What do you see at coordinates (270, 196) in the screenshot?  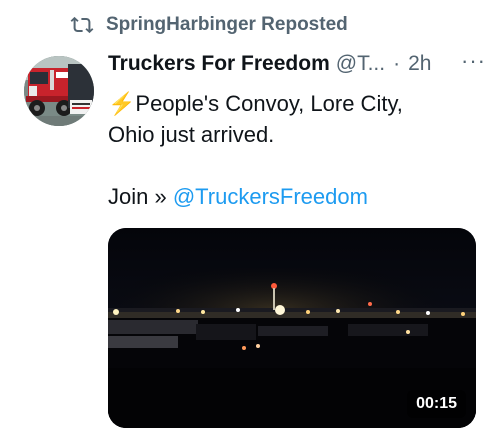 I see `mention-link: @TruckersFreedom` at bounding box center [270, 196].